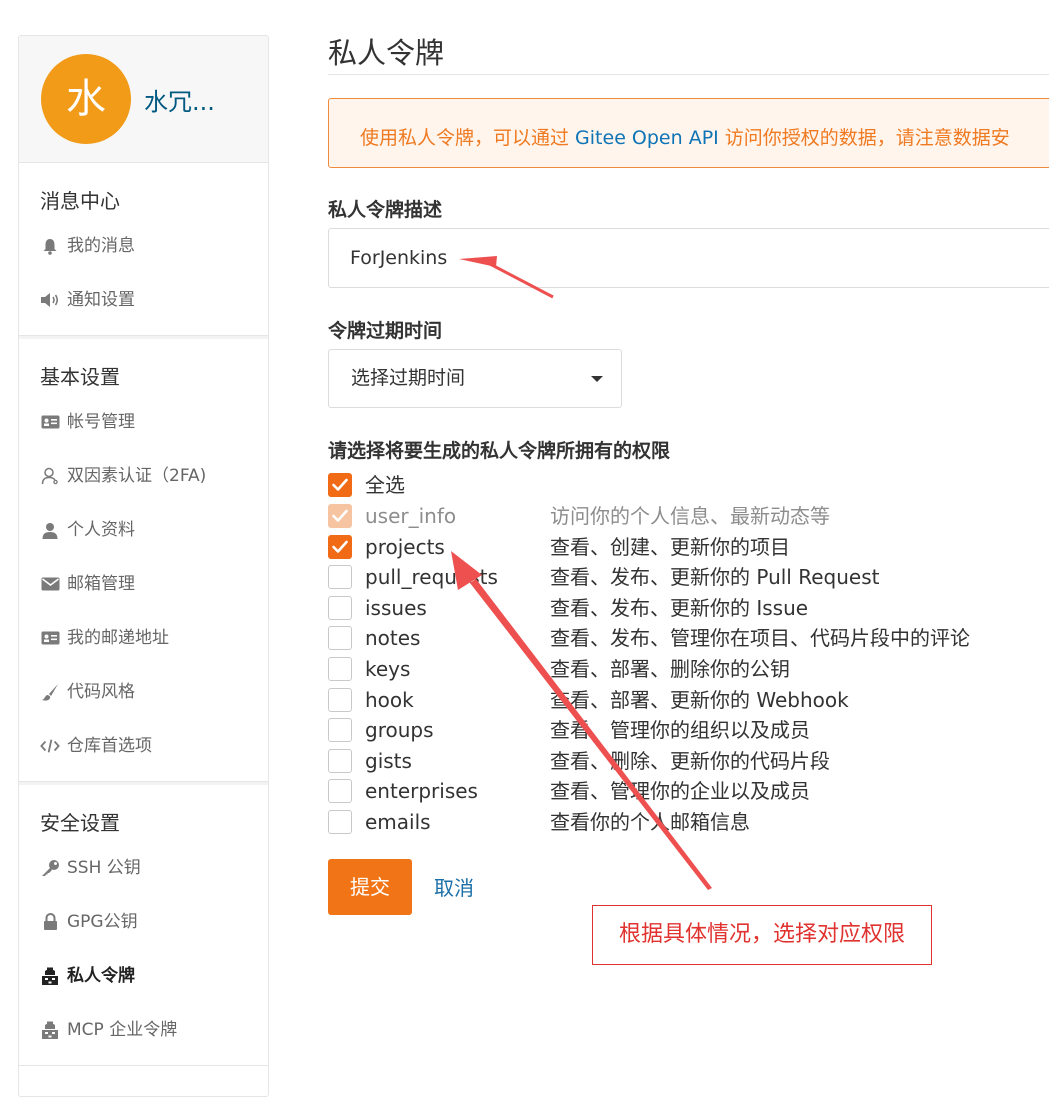  What do you see at coordinates (143, 976) in the screenshot?
I see `sidebar-item: 私人令牌` at bounding box center [143, 976].